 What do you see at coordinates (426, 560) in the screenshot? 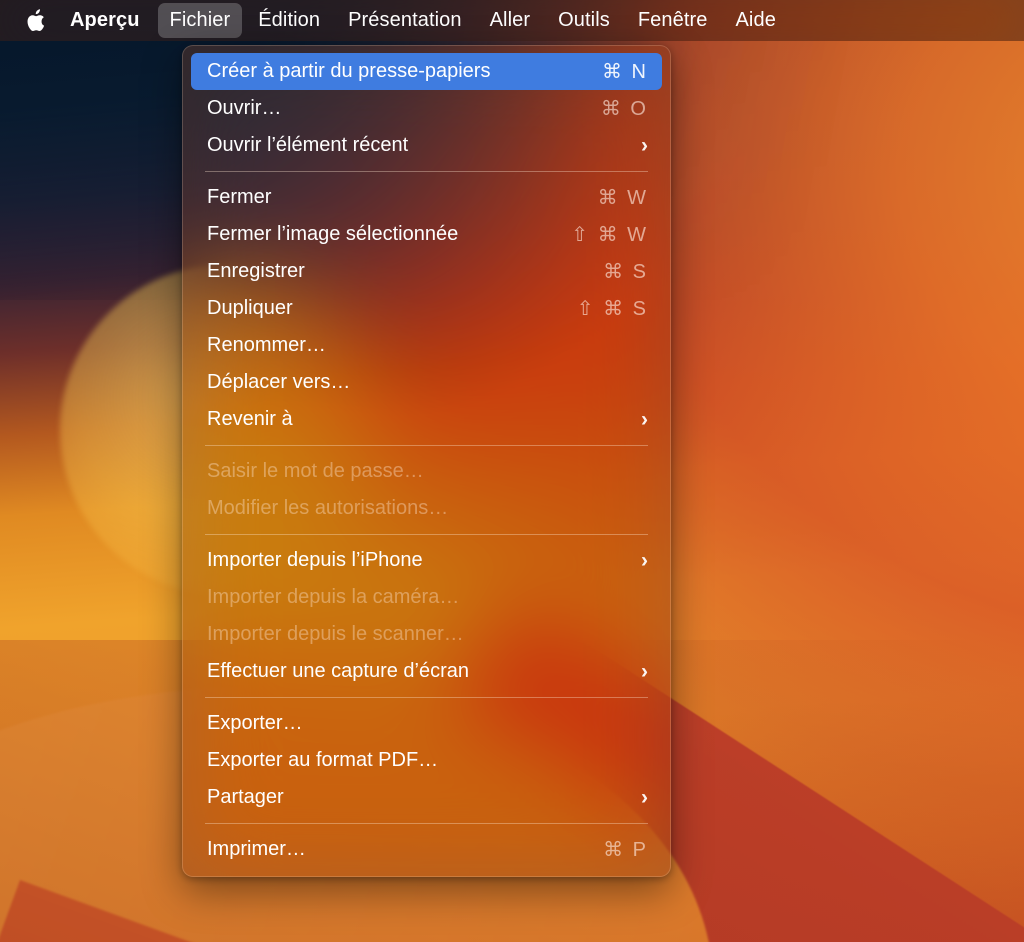
I see `menu-item: Importer depuis l’iPhone ›` at bounding box center [426, 560].